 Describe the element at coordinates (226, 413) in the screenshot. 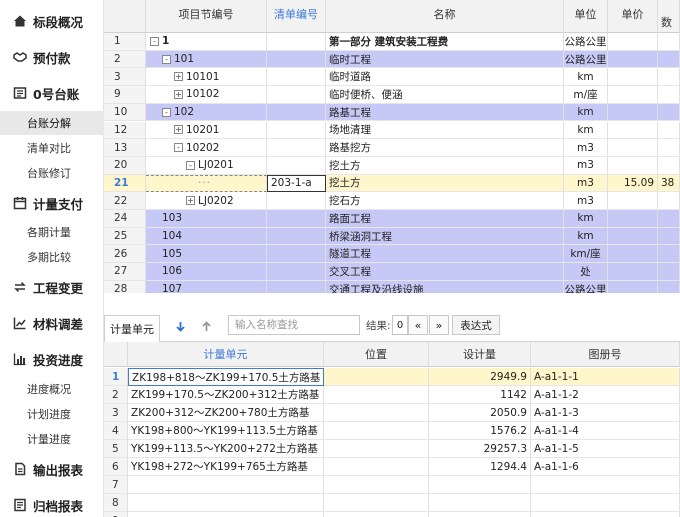

I see `measure-unit-cell: ZK200+312～ZK200+780土方路基` at that location.